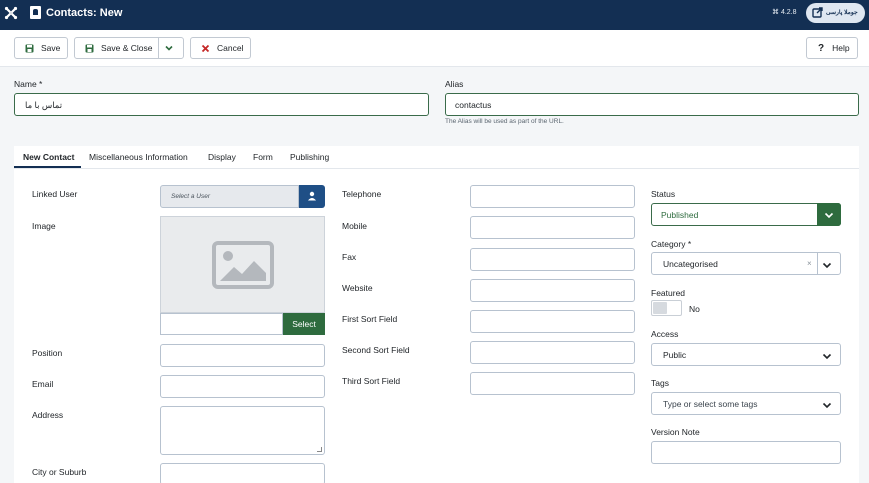 This screenshot has height=483, width=869. I want to click on telephone-label: Telephone, so click(362, 194).